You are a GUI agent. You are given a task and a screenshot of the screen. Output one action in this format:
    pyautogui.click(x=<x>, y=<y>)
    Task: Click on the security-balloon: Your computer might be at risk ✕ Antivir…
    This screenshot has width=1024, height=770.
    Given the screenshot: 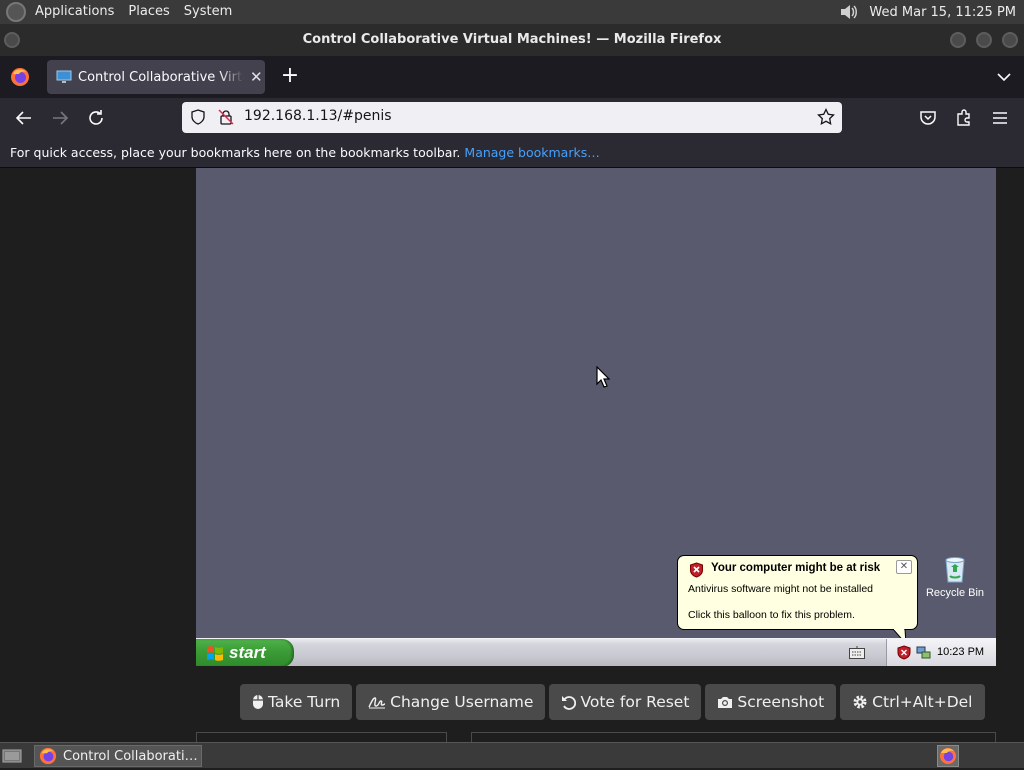 What is the action you would take?
    pyautogui.click(x=797, y=592)
    